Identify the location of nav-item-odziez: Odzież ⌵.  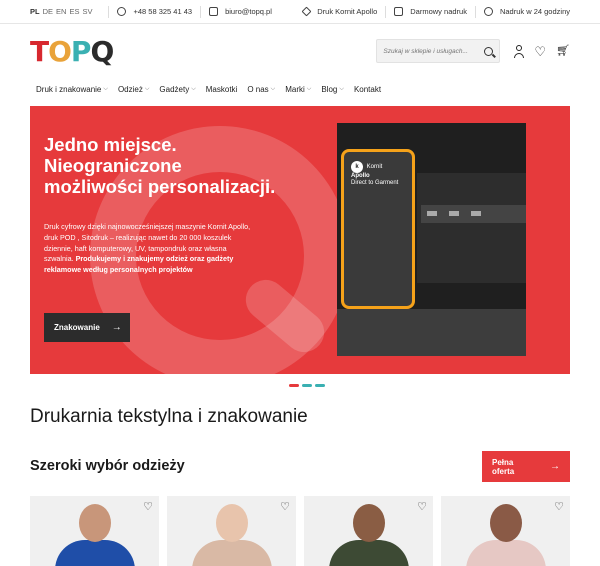
(133, 89).